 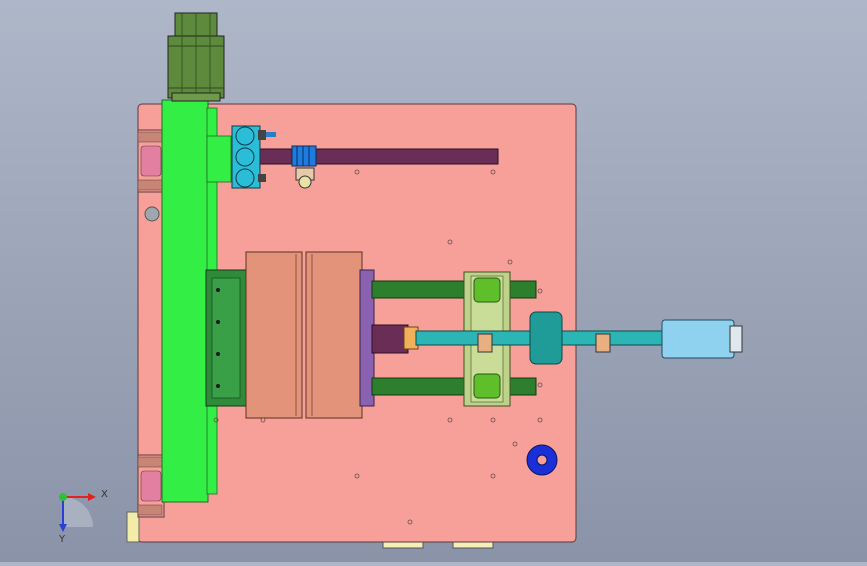 What do you see at coordinates (151, 486) in the screenshot?
I see `clamp-bottom` at bounding box center [151, 486].